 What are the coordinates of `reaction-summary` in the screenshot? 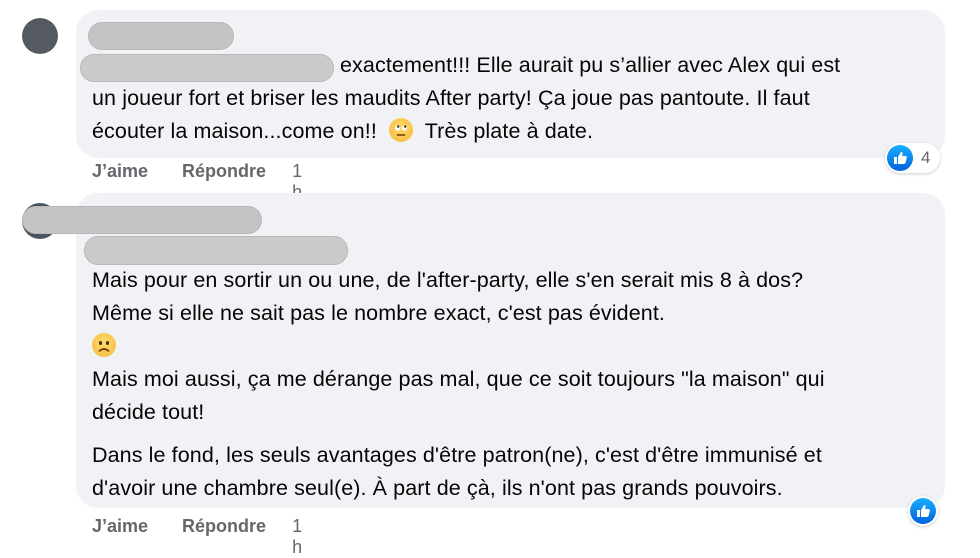 It's located at (923, 511).